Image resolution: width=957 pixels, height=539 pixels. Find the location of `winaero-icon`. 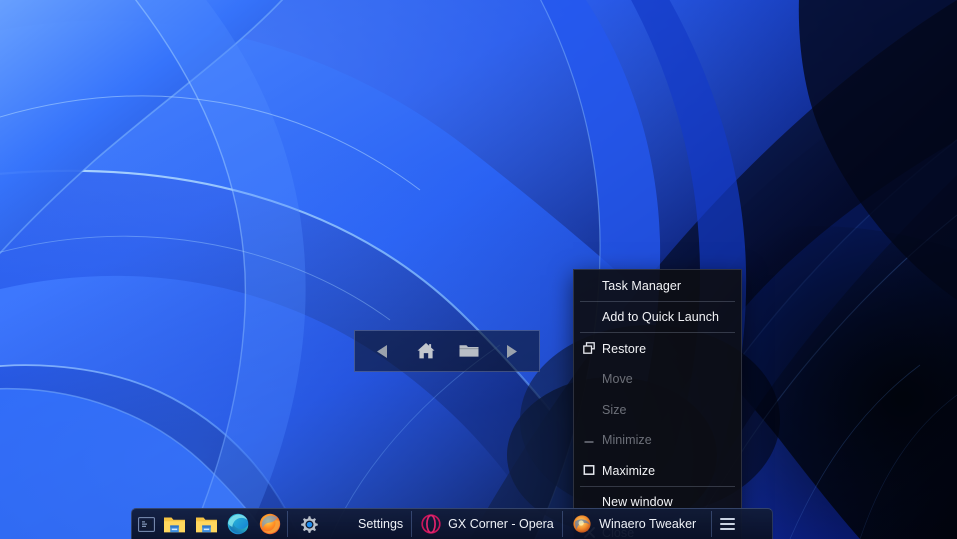

winaero-icon is located at coordinates (582, 524).